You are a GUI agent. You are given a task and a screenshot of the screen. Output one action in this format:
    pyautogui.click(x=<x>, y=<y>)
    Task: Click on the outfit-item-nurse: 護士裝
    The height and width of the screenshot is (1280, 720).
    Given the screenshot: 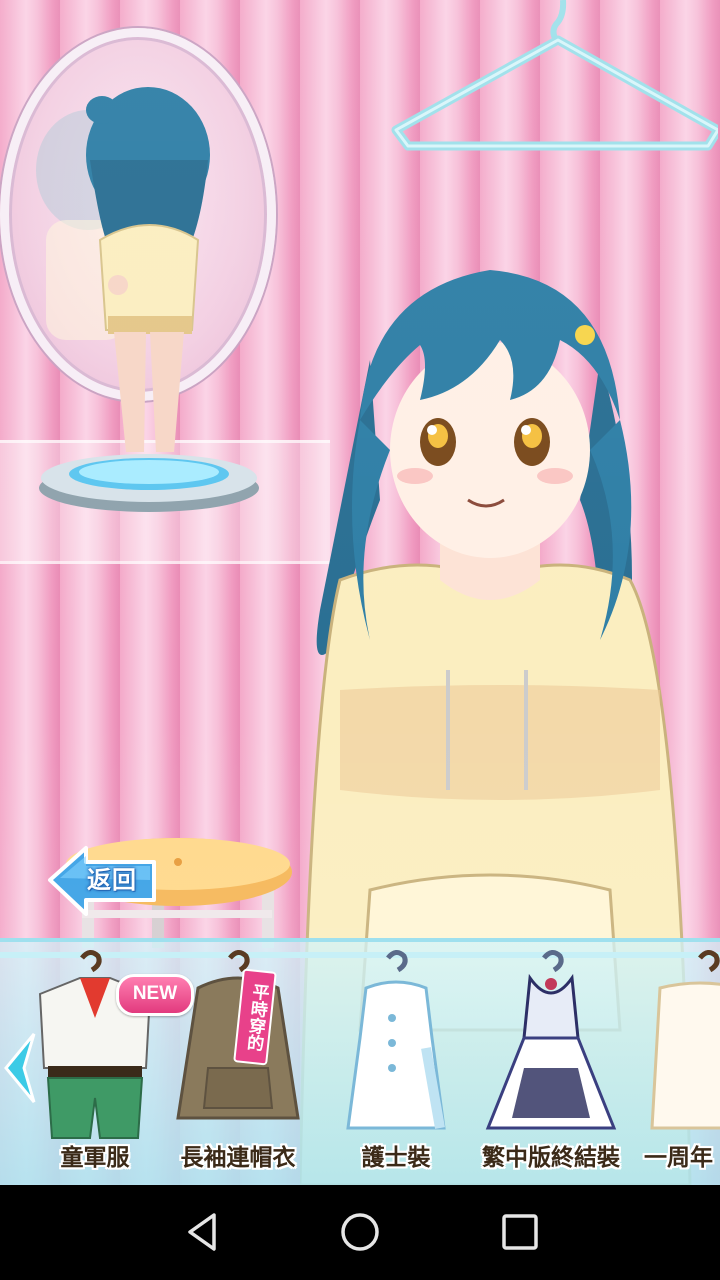 What is the action you would take?
    pyautogui.click(x=396, y=1064)
    